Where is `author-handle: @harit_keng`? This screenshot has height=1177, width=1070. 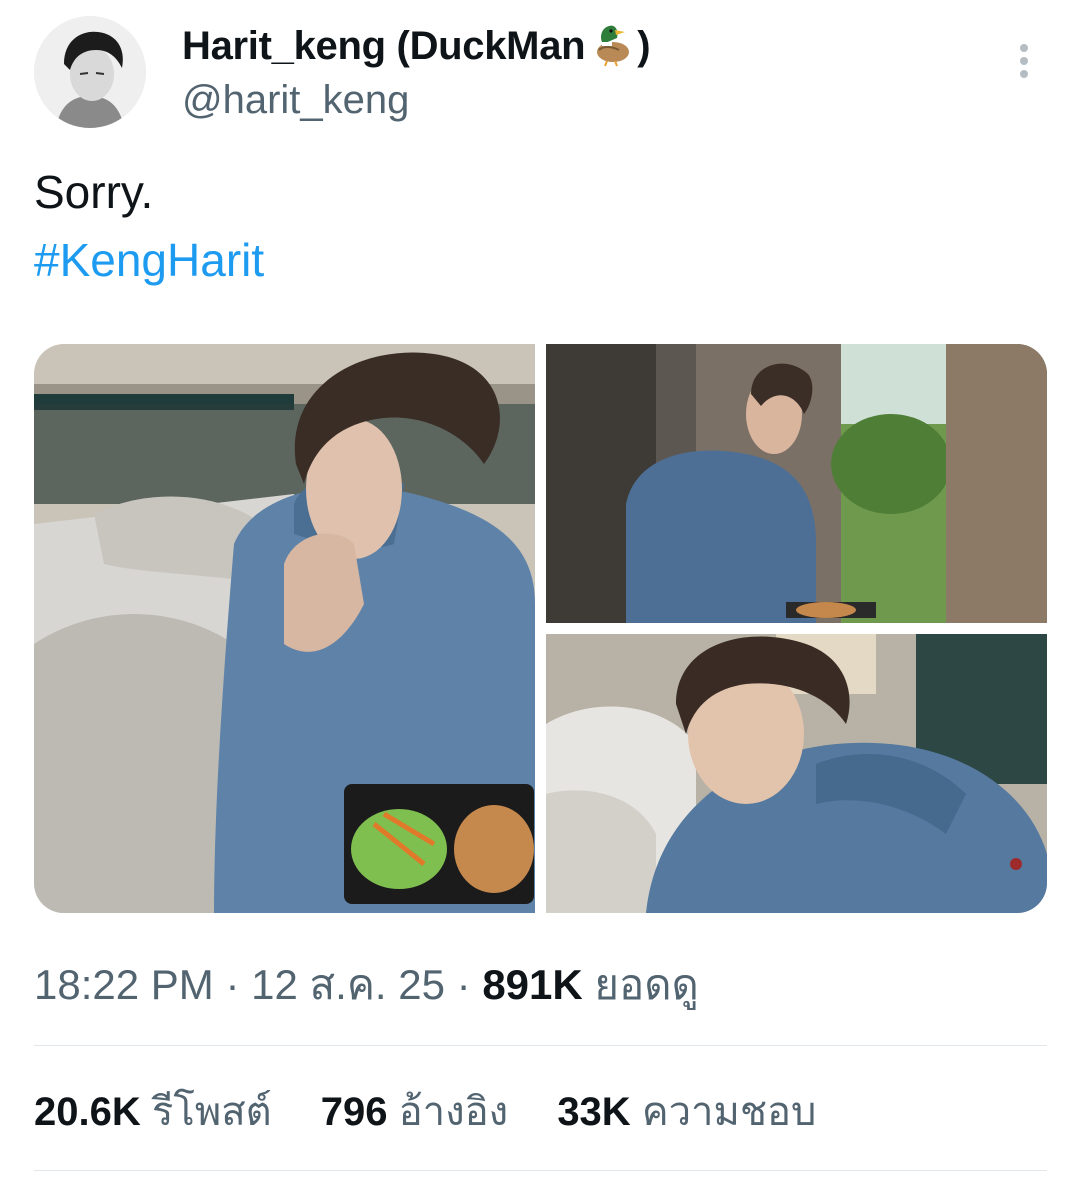
author-handle: @harit_keng is located at coordinates (295, 100).